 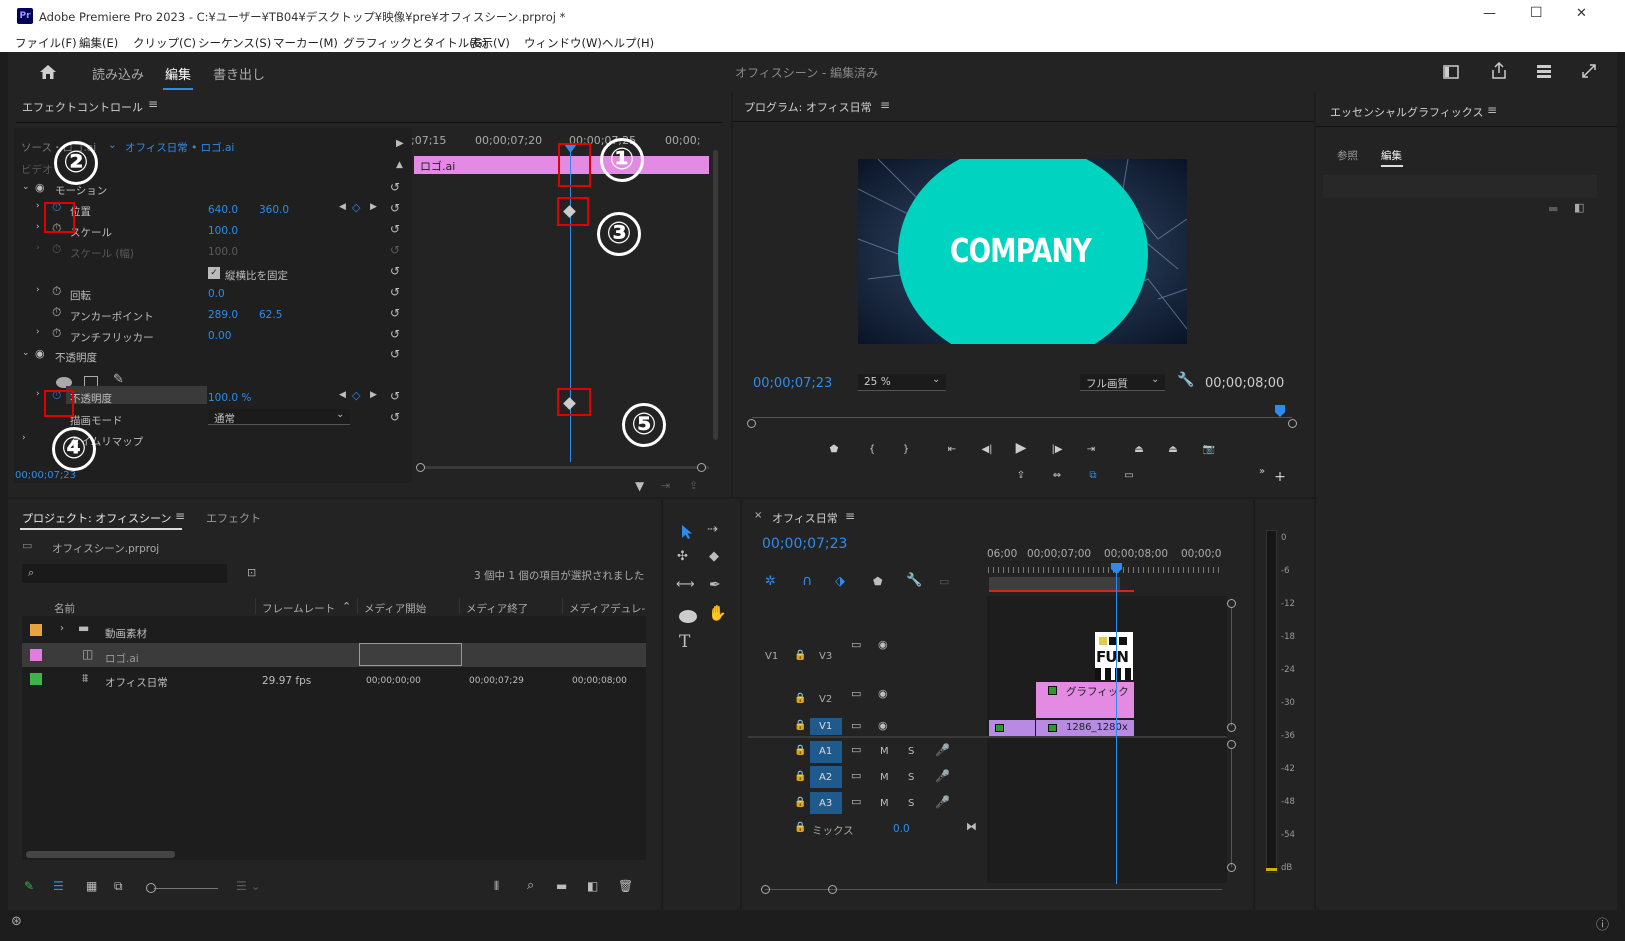 I want to click on thumbnail-size-slider, so click(x=186, y=888).